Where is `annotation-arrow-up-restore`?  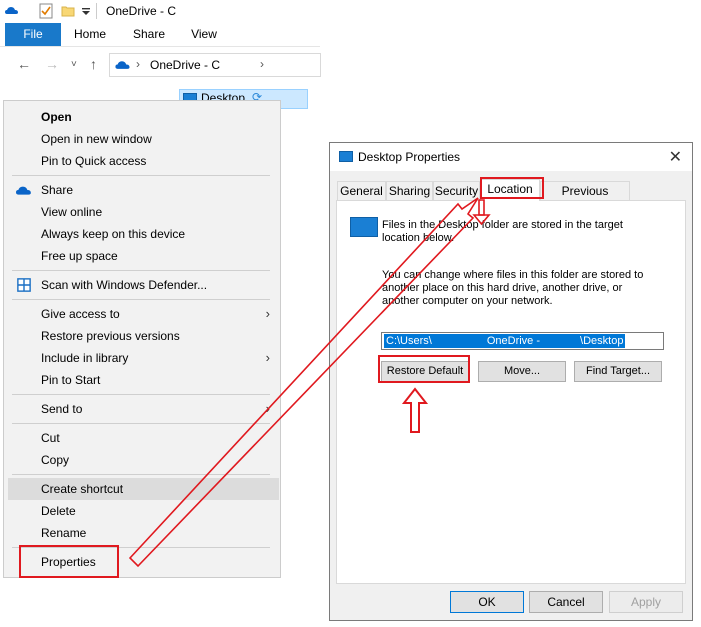
annotation-arrow-up-restore is located at coordinates (415, 410).